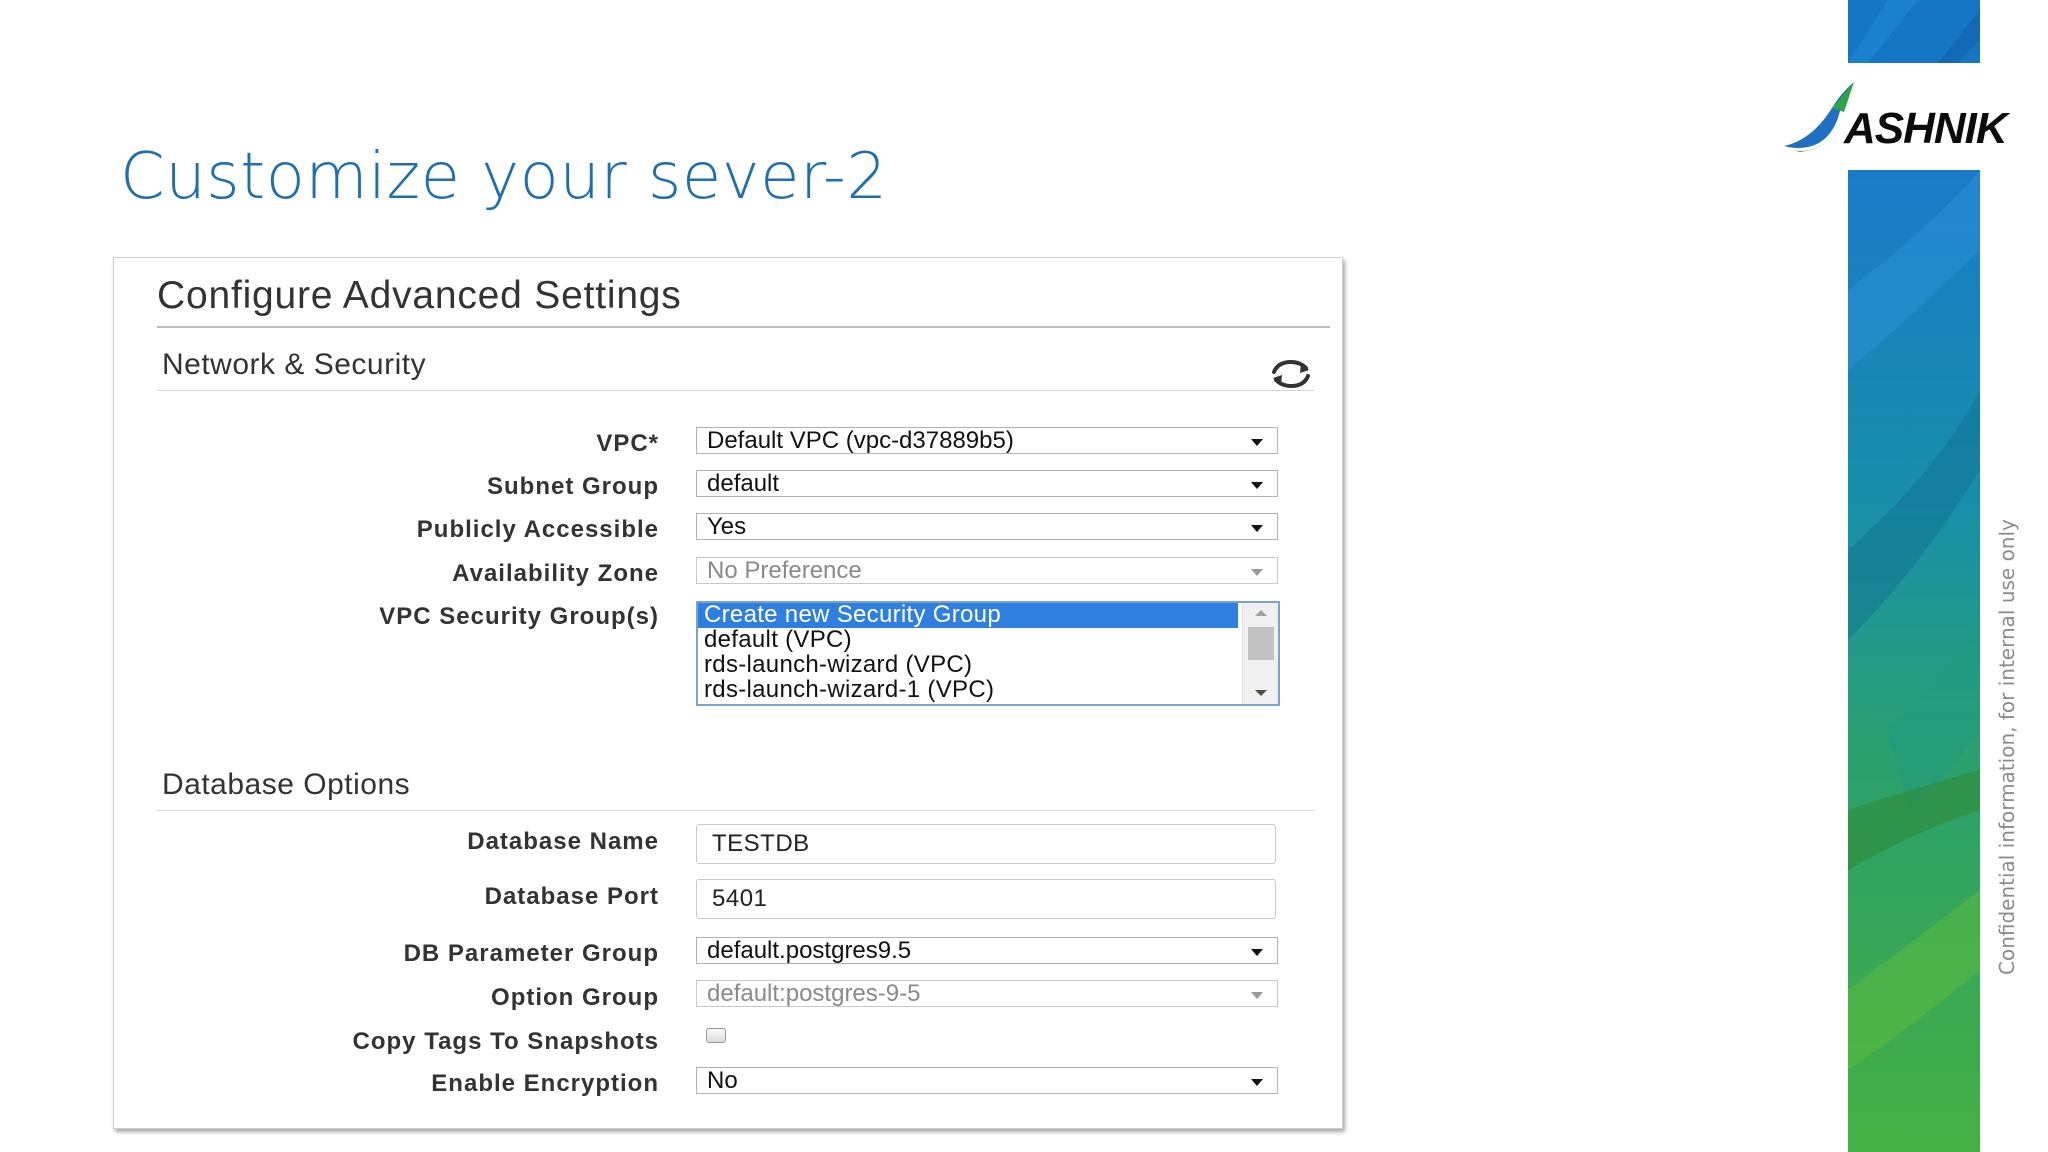 The height and width of the screenshot is (1152, 2048). I want to click on decorative-strip, so click(1914, 661).